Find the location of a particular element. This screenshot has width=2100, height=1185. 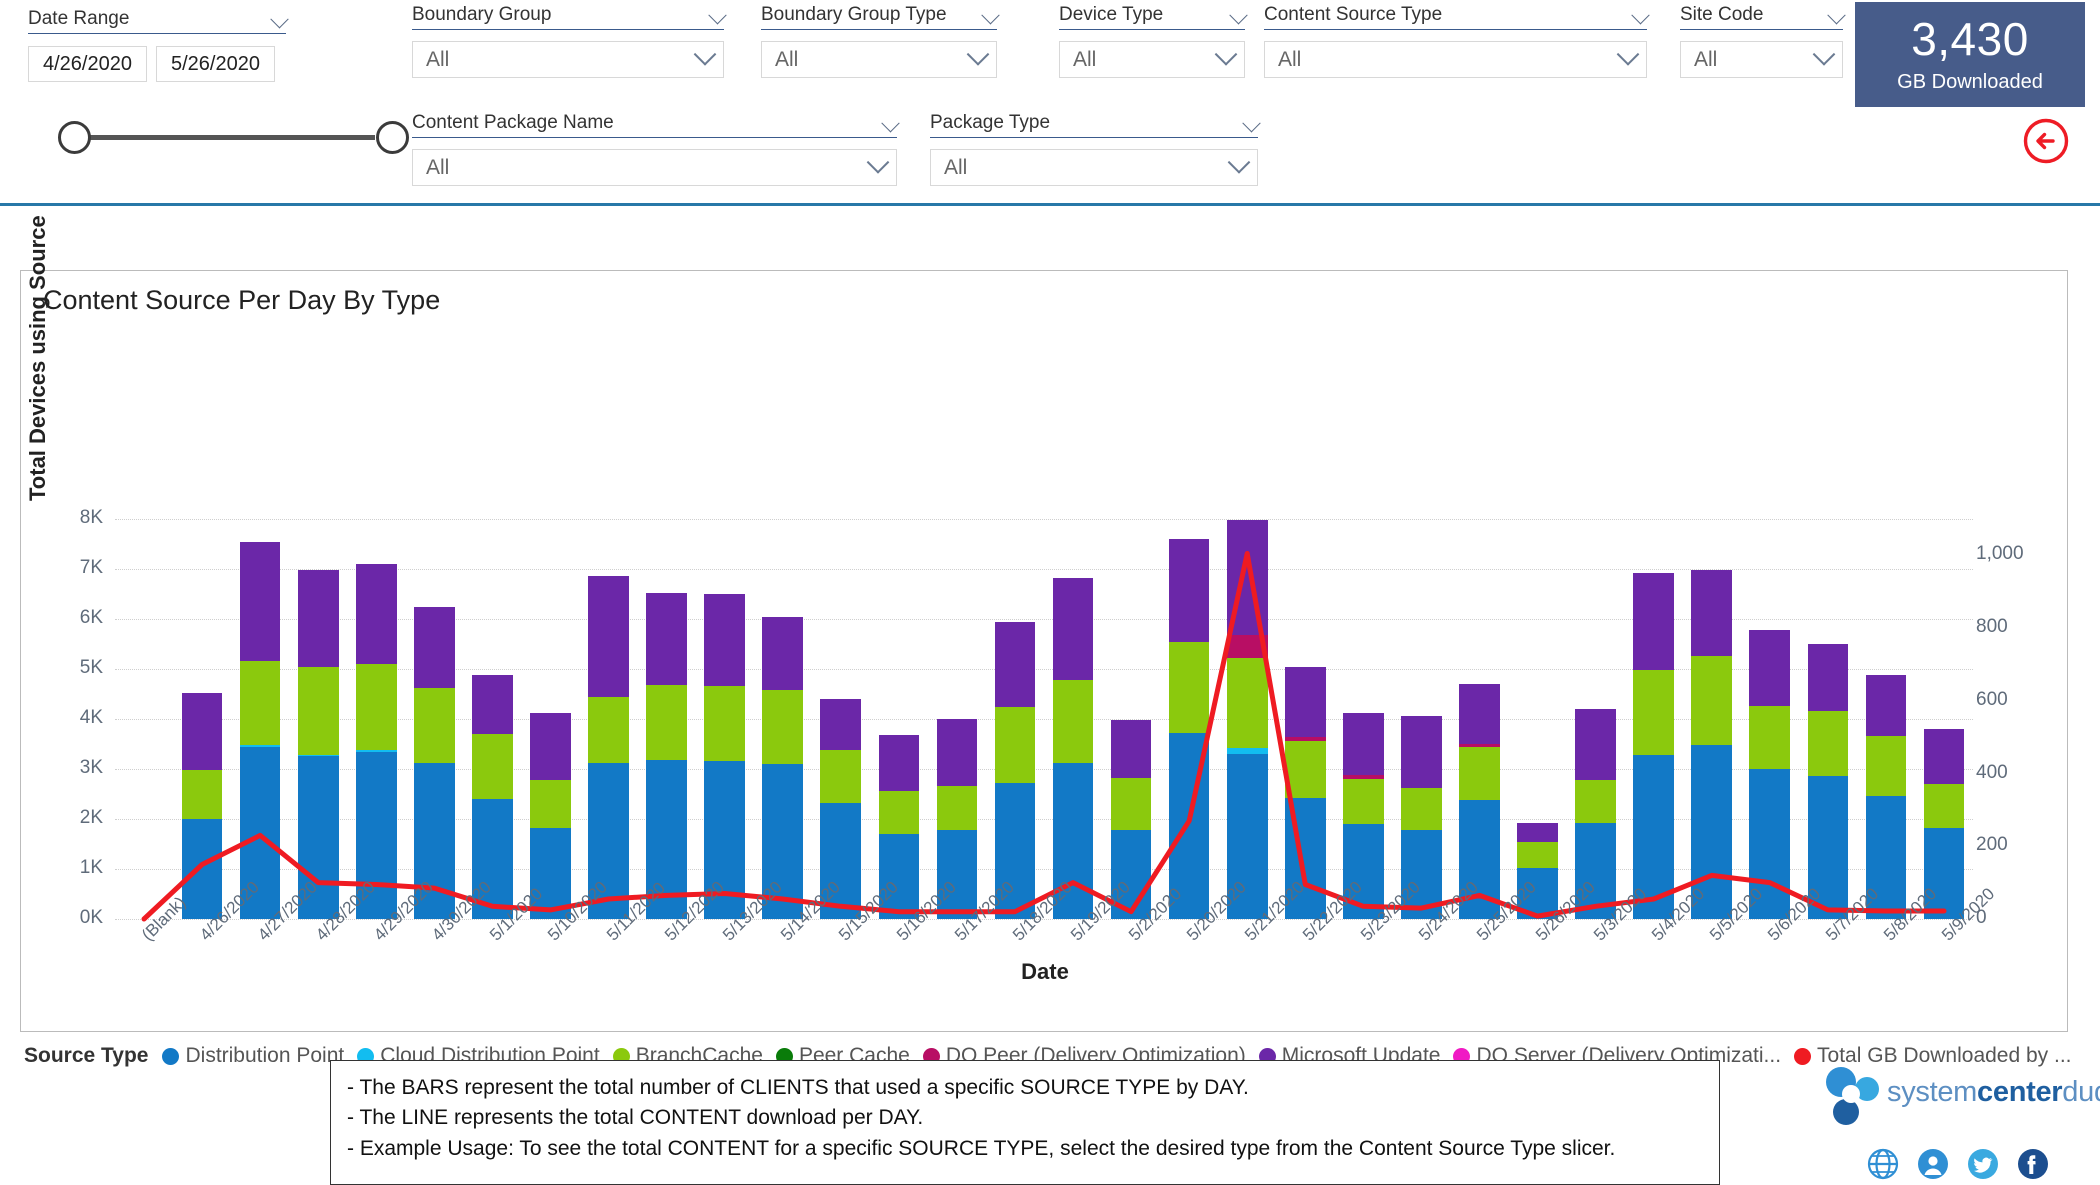

slider-handle-end is located at coordinates (392, 137).